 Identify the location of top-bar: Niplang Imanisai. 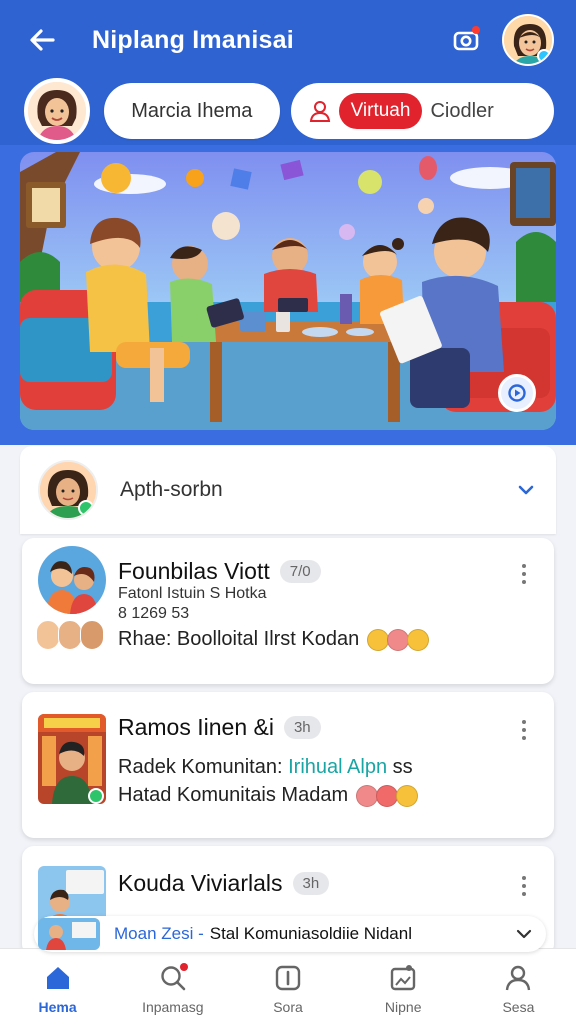
(288, 40).